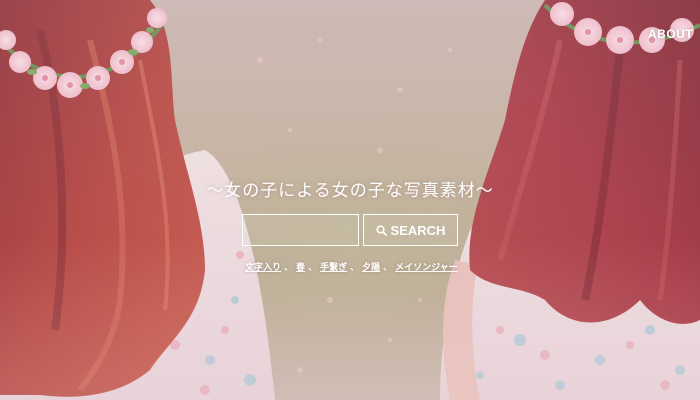 This screenshot has width=700, height=400. Describe the element at coordinates (426, 266) in the screenshot. I see `tag-link: メイソンジャー` at that location.